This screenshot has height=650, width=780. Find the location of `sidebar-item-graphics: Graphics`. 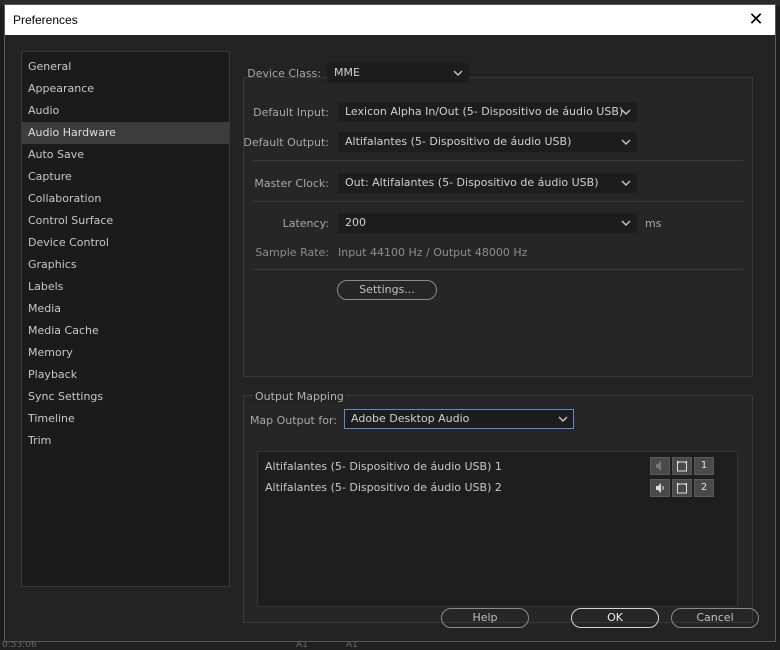

sidebar-item-graphics: Graphics is located at coordinates (125, 265).